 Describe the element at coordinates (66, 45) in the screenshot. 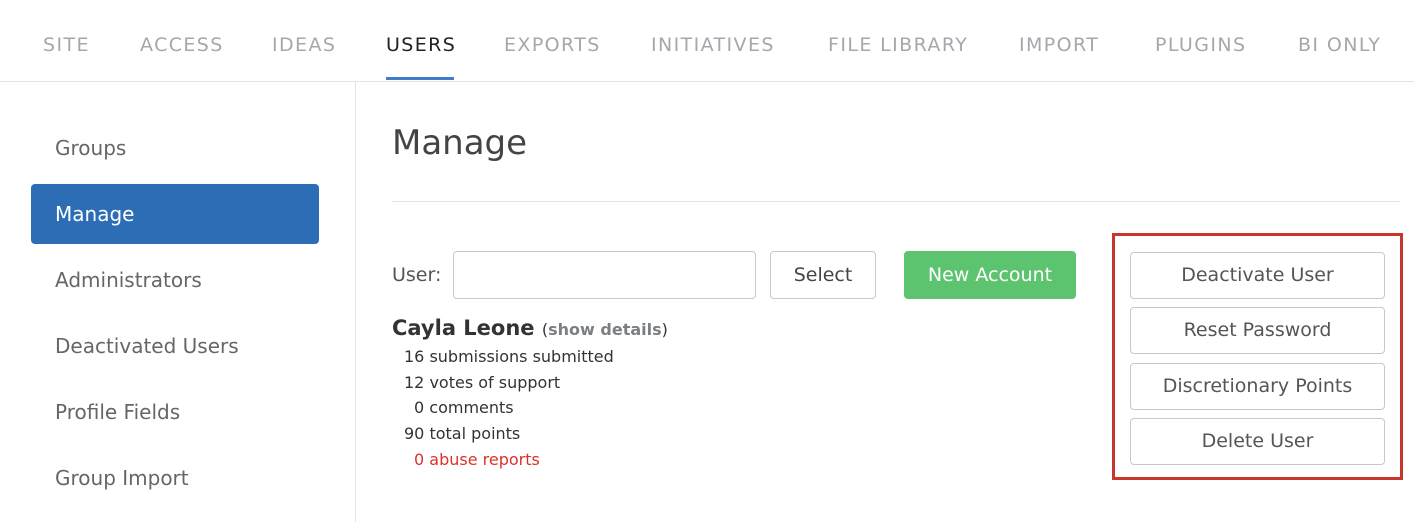

I see `tab-site: SITE` at that location.